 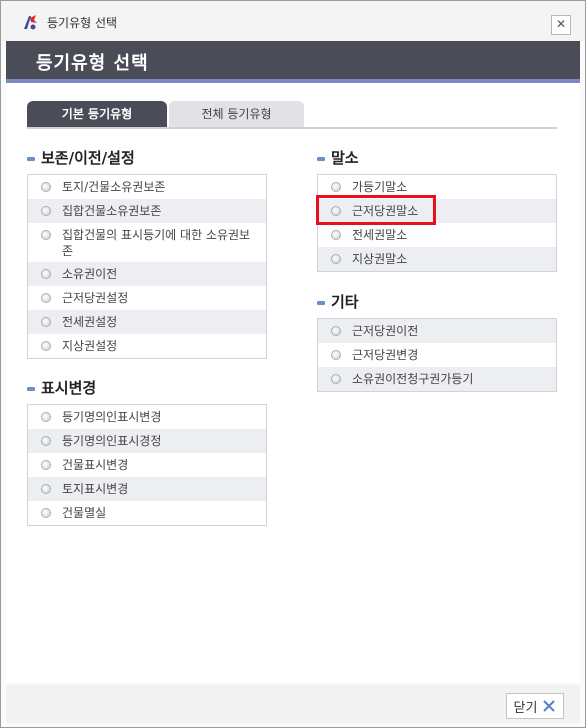 What do you see at coordinates (147, 274) in the screenshot?
I see `list-item: 소유권이전` at bounding box center [147, 274].